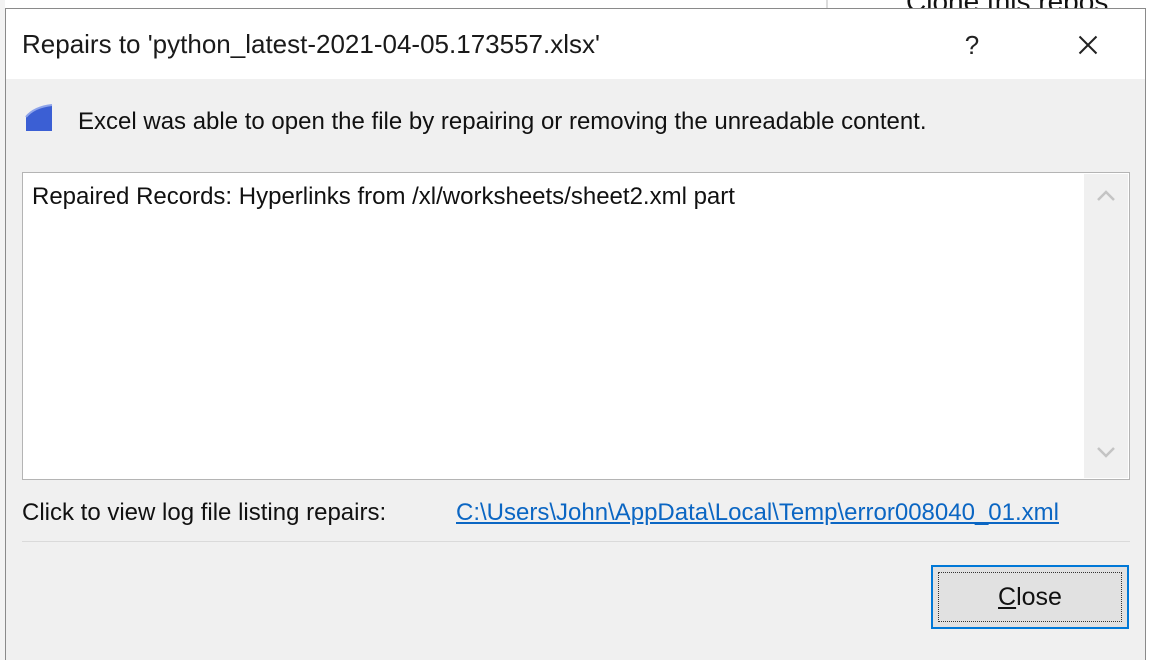 This screenshot has width=1150, height=660. Describe the element at coordinates (972, 45) in the screenshot. I see `help-button: ?` at that location.